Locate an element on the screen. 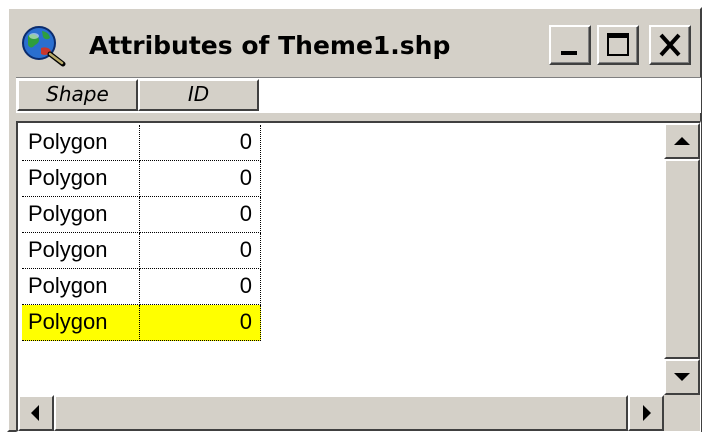 This screenshot has width=709, height=439. arrow-left-icon is located at coordinates (35, 413).